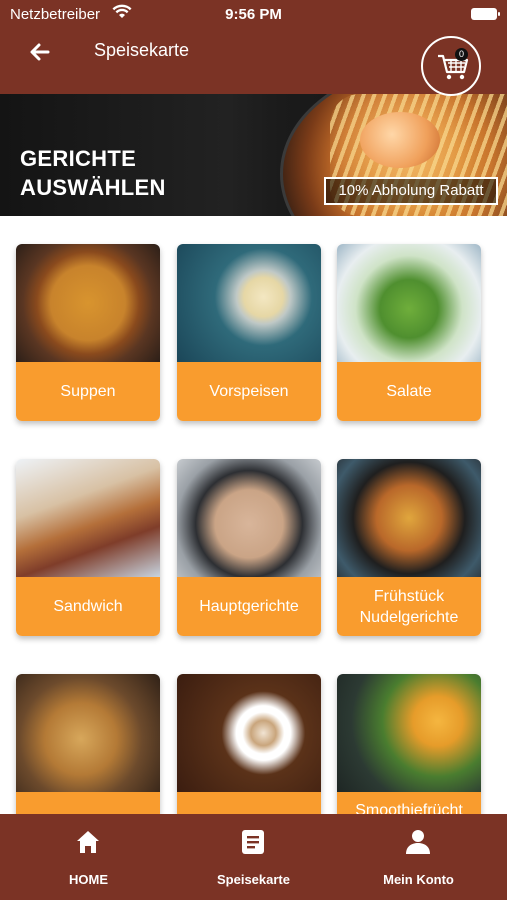  Describe the element at coordinates (93, 187) in the screenshot. I see `banner-headline-line2: AUSWÄHLEN` at that location.